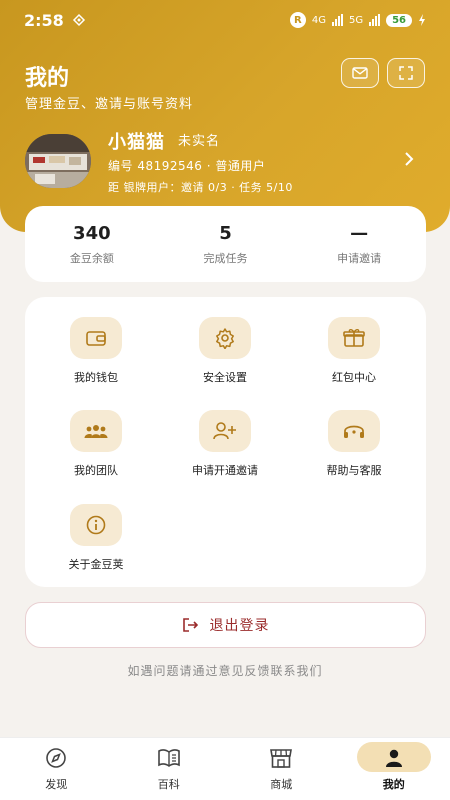 This screenshot has width=450, height=800. Describe the element at coordinates (187, 166) in the screenshot. I see `user-meta: 编号 48192546 · 普通用户` at that location.